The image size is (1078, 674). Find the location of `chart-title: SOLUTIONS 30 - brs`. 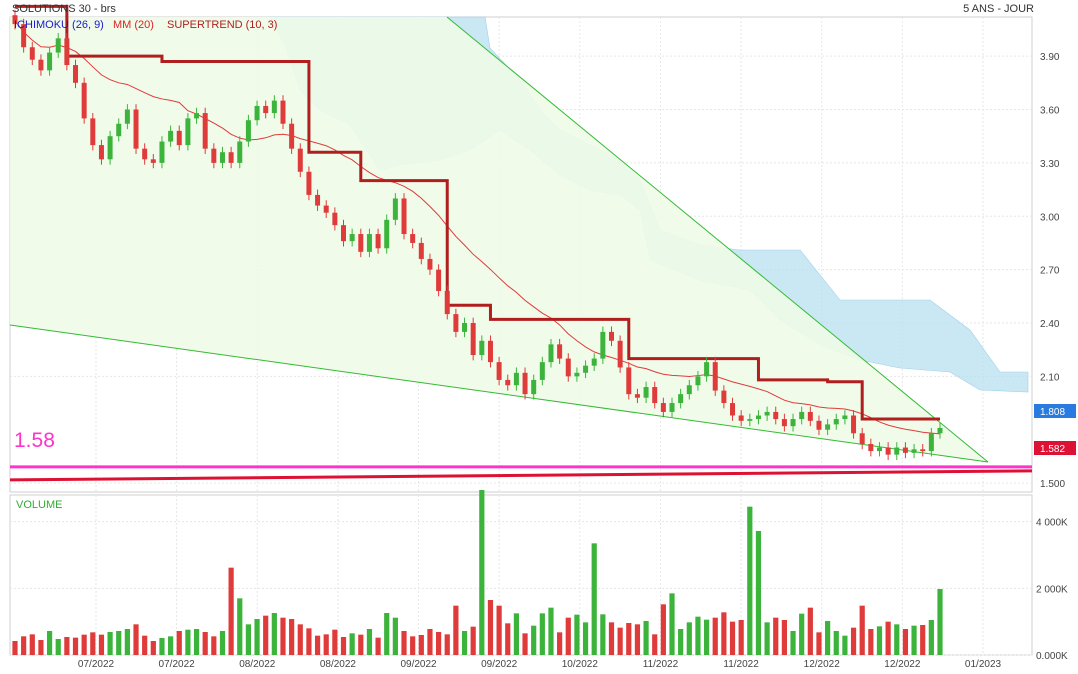

chart-title: SOLUTIONS 30 - brs is located at coordinates (64, 9).